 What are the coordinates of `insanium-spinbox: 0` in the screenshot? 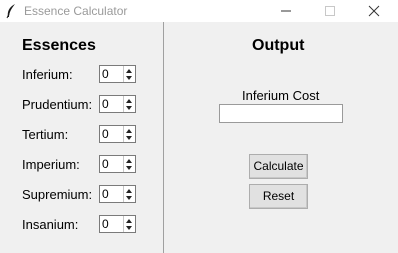 It's located at (117, 224).